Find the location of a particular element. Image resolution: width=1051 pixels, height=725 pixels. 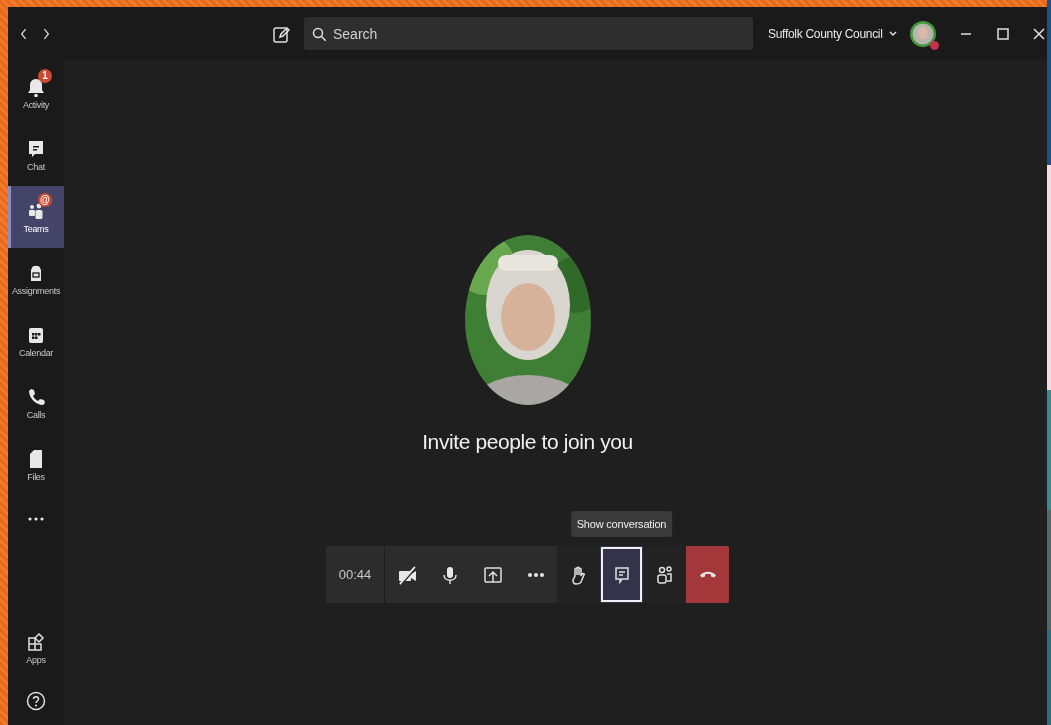

organization-switcher: Suffolk County Council is located at coordinates (832, 33).